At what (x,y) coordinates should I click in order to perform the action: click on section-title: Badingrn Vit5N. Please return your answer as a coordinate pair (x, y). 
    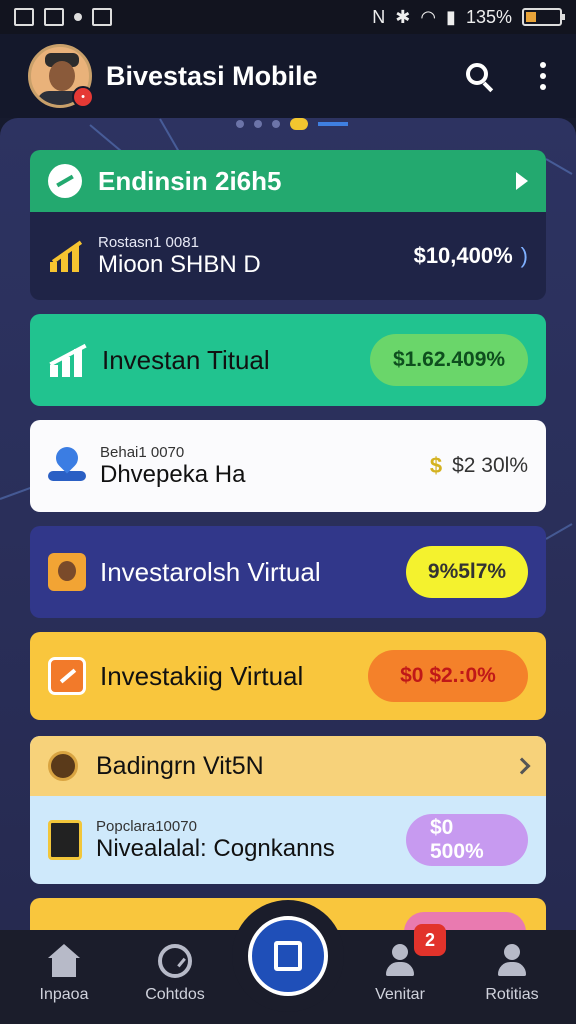
    Looking at the image, I should click on (180, 765).